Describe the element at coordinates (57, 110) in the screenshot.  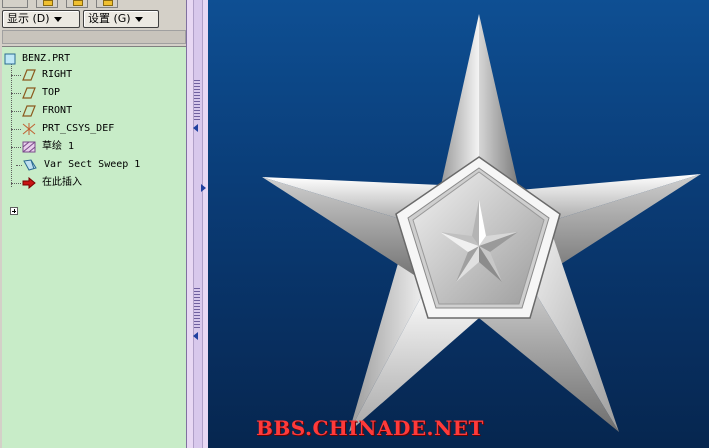
I see `tree-item-label: FRONT` at that location.